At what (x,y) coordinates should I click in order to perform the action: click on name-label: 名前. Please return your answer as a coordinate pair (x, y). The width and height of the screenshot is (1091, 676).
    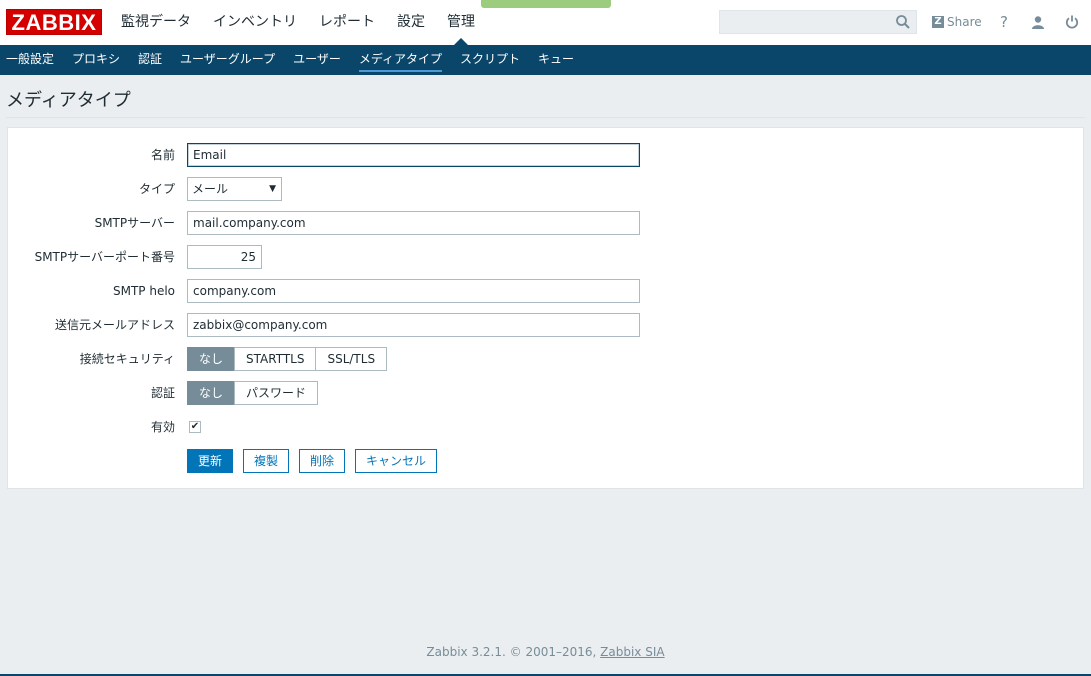
    Looking at the image, I should click on (162, 155).